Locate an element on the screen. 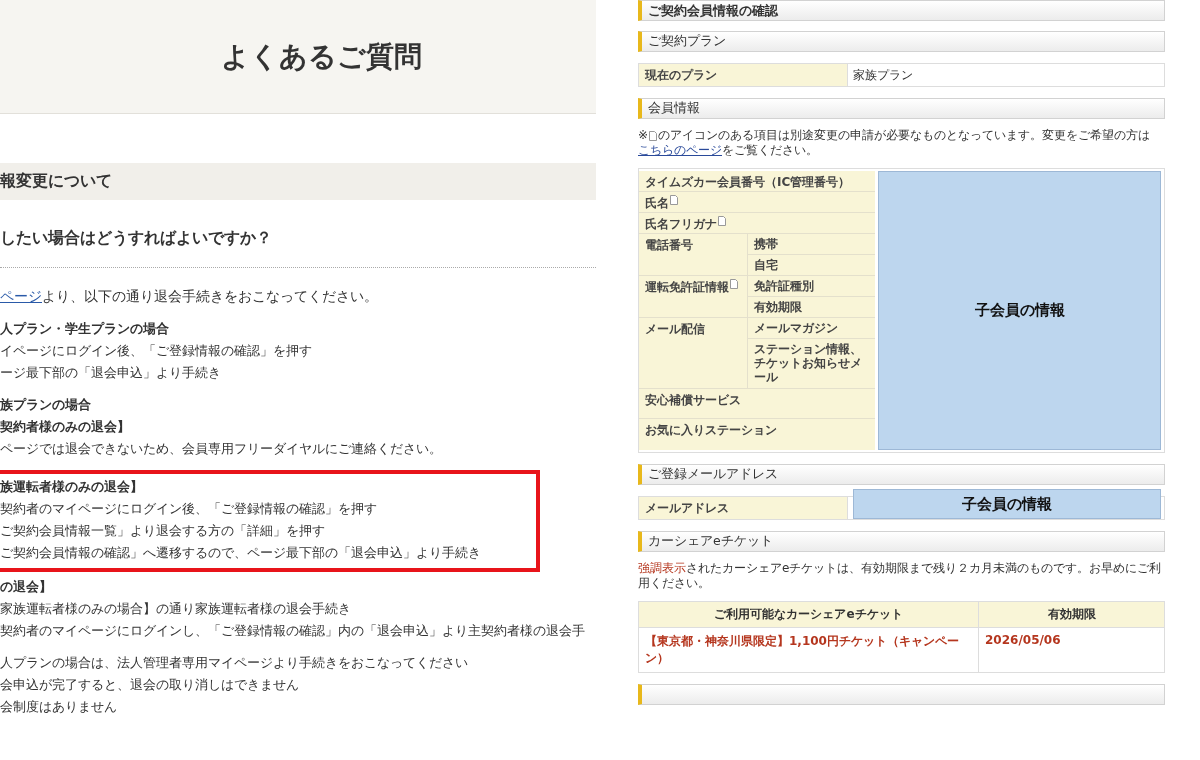 The height and width of the screenshot is (760, 1200). table-label: ステーション情報、チケットお知らせメール is located at coordinates (811, 363).